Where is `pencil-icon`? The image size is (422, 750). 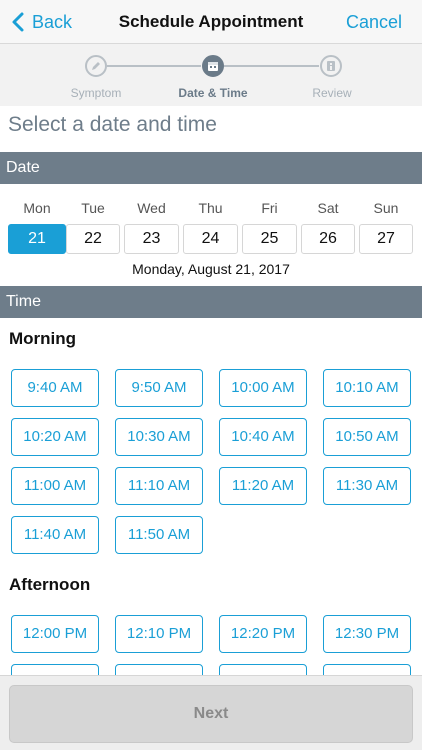 pencil-icon is located at coordinates (96, 66).